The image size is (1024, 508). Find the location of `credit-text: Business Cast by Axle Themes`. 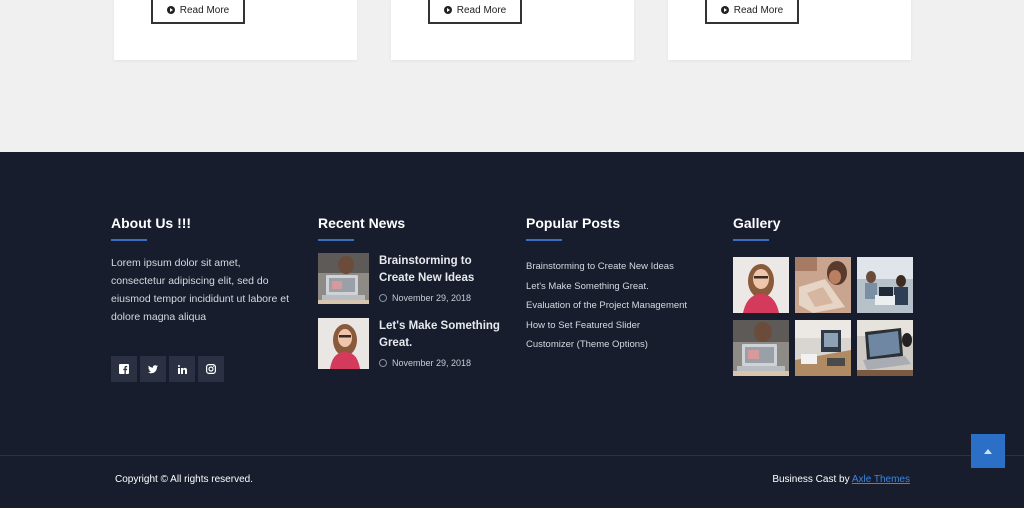

credit-text: Business Cast by Axle Themes is located at coordinates (841, 479).